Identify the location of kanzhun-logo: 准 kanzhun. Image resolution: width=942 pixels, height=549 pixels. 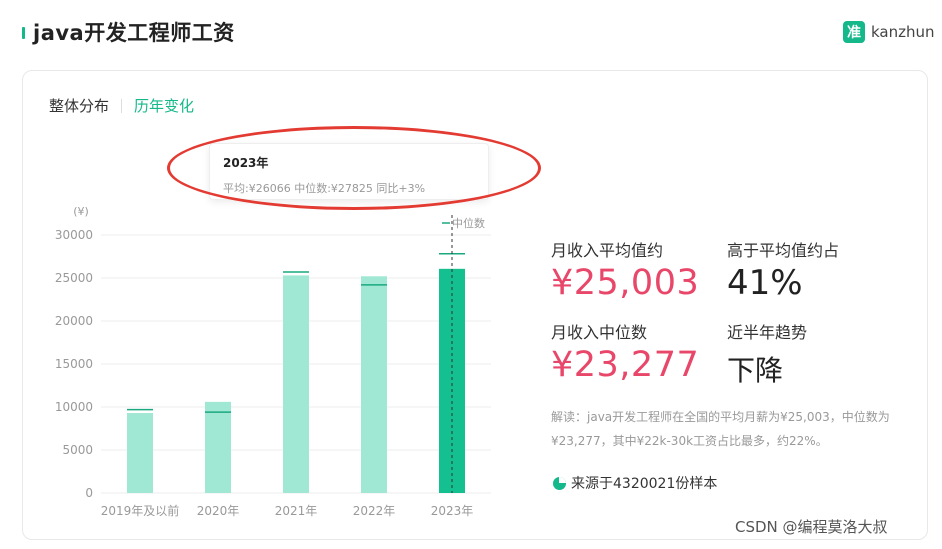
(889, 32).